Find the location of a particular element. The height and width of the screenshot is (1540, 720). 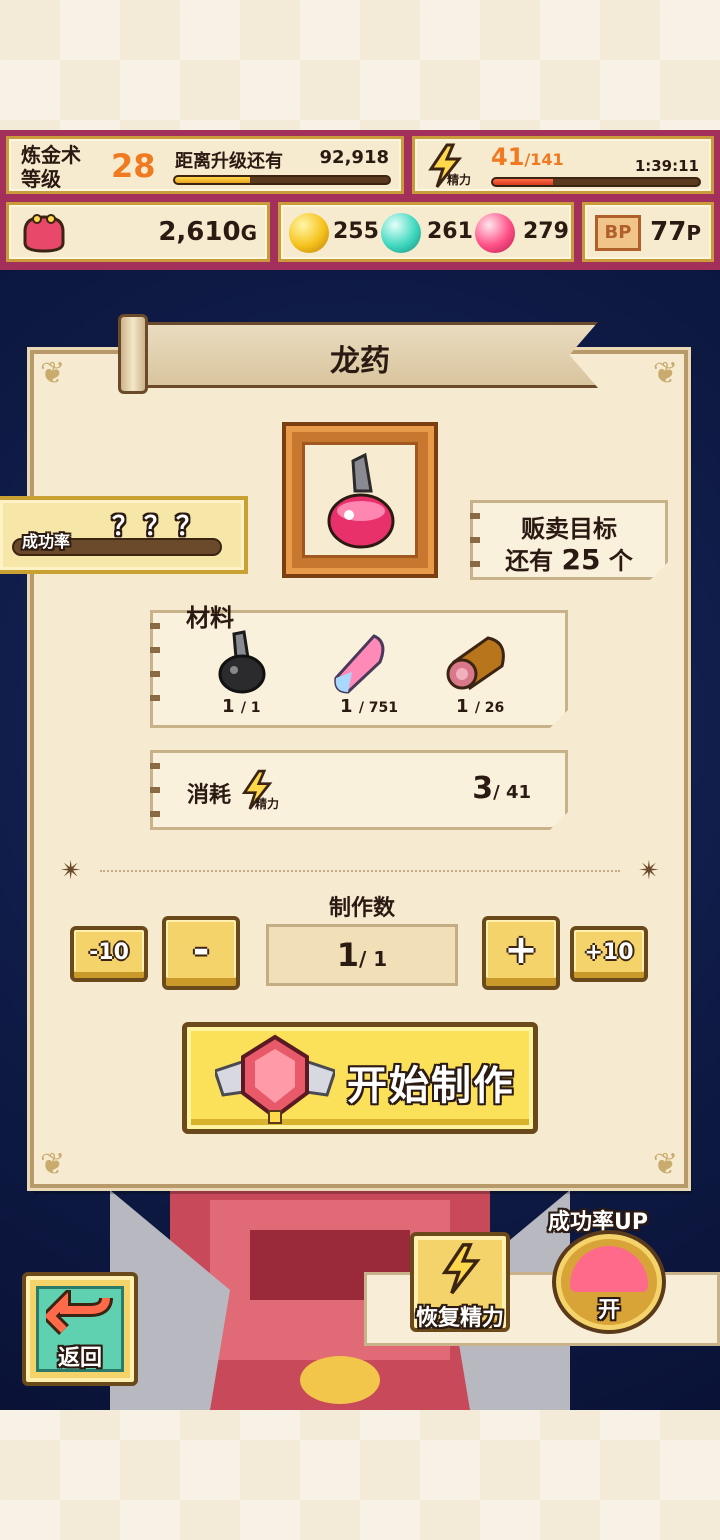

material-need: / 751 is located at coordinates (378, 708).